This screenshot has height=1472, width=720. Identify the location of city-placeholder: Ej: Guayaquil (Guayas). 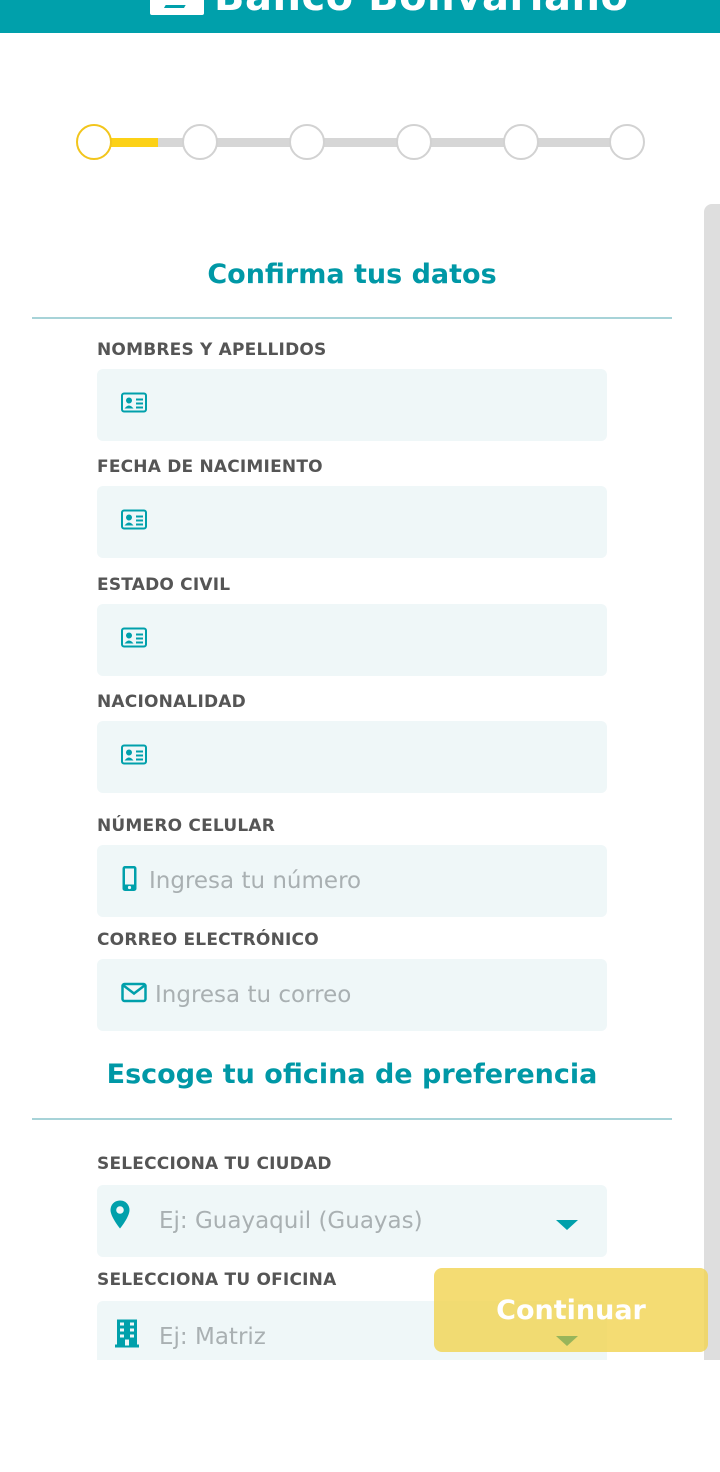
(291, 1221).